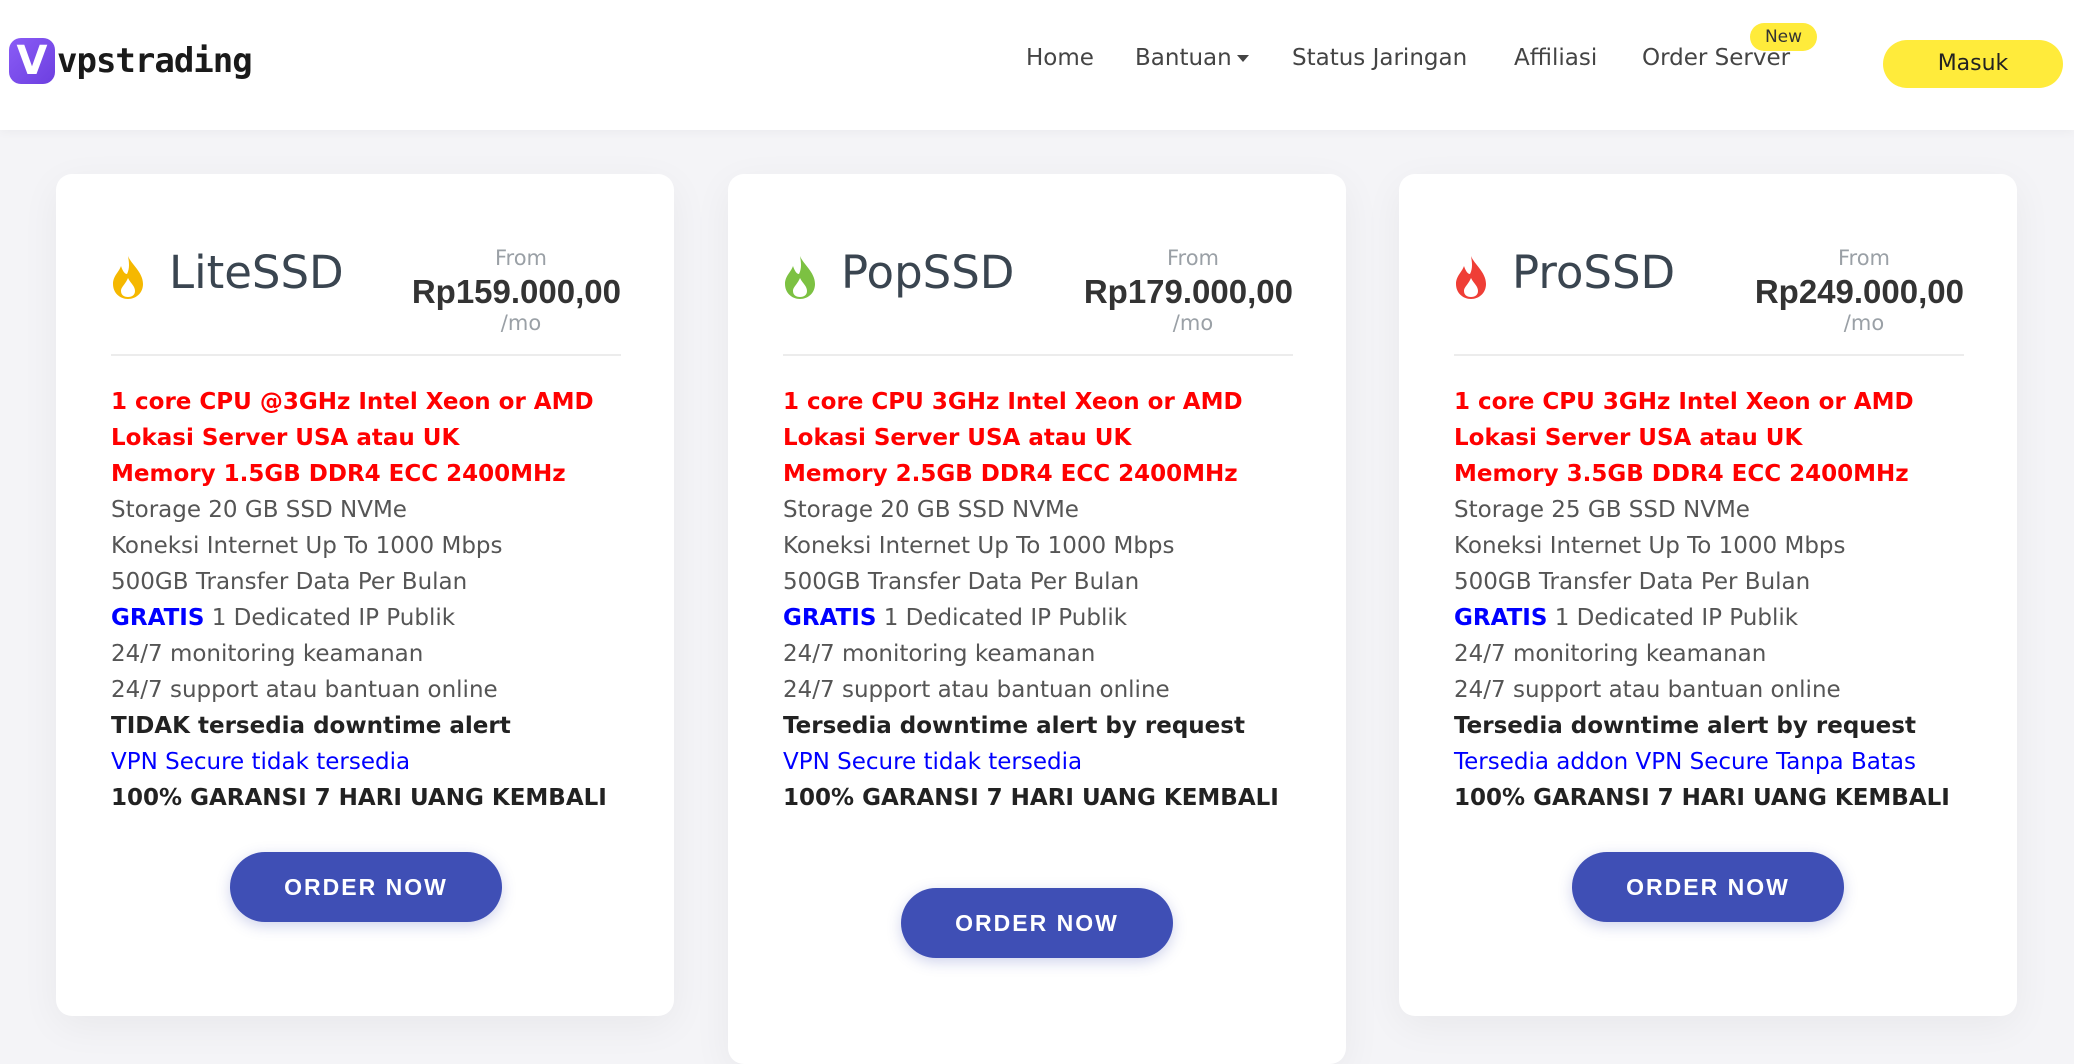  What do you see at coordinates (1555, 58) in the screenshot?
I see `nav-affiliasi: Affiliasi` at bounding box center [1555, 58].